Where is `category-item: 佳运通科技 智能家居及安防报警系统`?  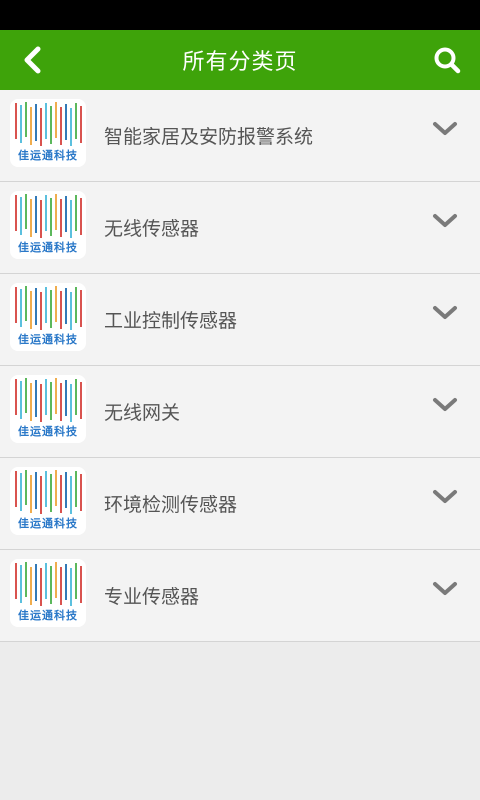 category-item: 佳运通科技 智能家居及安防报警系统 is located at coordinates (240, 136).